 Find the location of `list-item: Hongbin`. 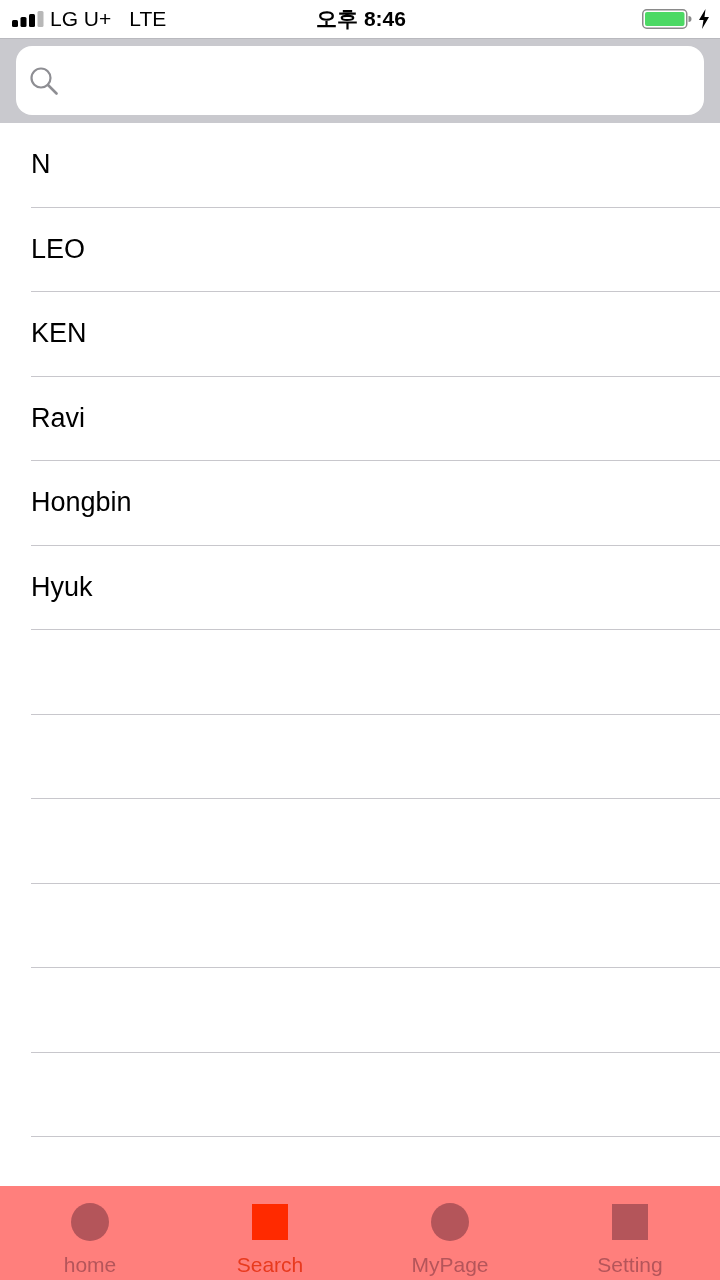

list-item: Hongbin is located at coordinates (375, 503).